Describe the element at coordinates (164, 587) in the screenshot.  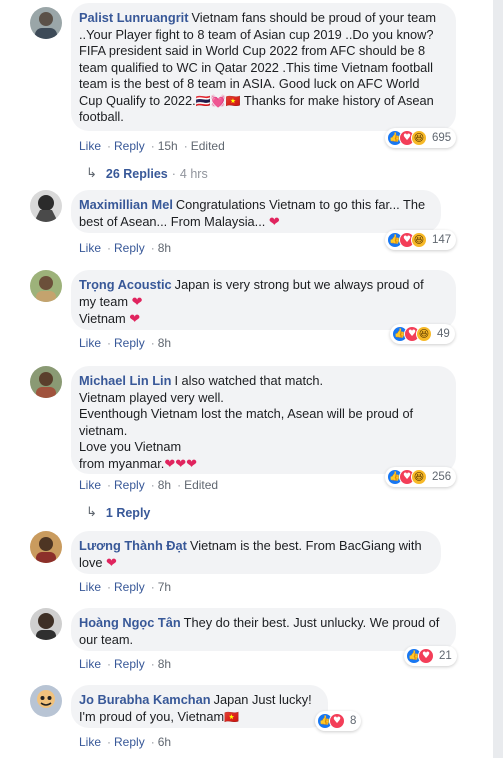
I see `timestamp: 7h` at that location.